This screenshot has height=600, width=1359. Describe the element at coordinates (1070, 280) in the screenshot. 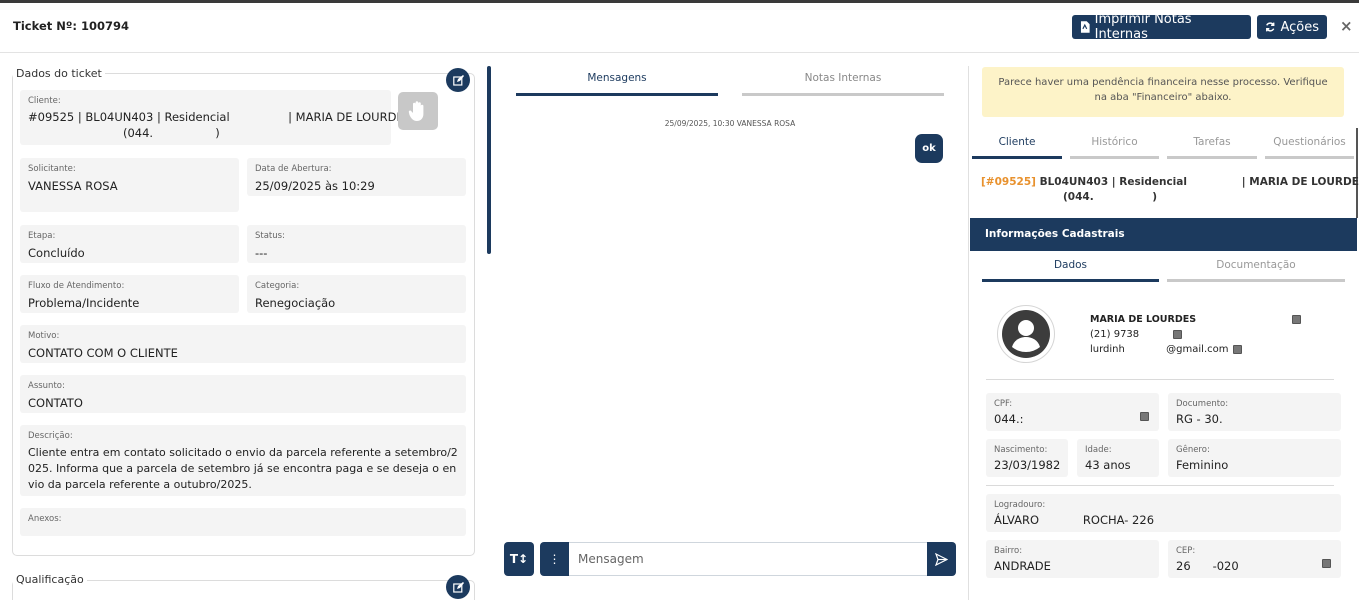

I see `subtab-dados-underline` at that location.